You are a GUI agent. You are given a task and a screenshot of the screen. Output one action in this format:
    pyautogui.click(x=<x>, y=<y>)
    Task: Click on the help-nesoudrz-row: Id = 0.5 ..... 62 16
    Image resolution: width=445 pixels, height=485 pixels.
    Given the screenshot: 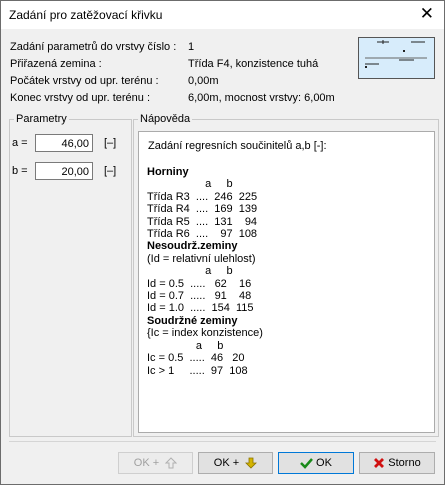 What is the action you would take?
    pyautogui.click(x=199, y=283)
    